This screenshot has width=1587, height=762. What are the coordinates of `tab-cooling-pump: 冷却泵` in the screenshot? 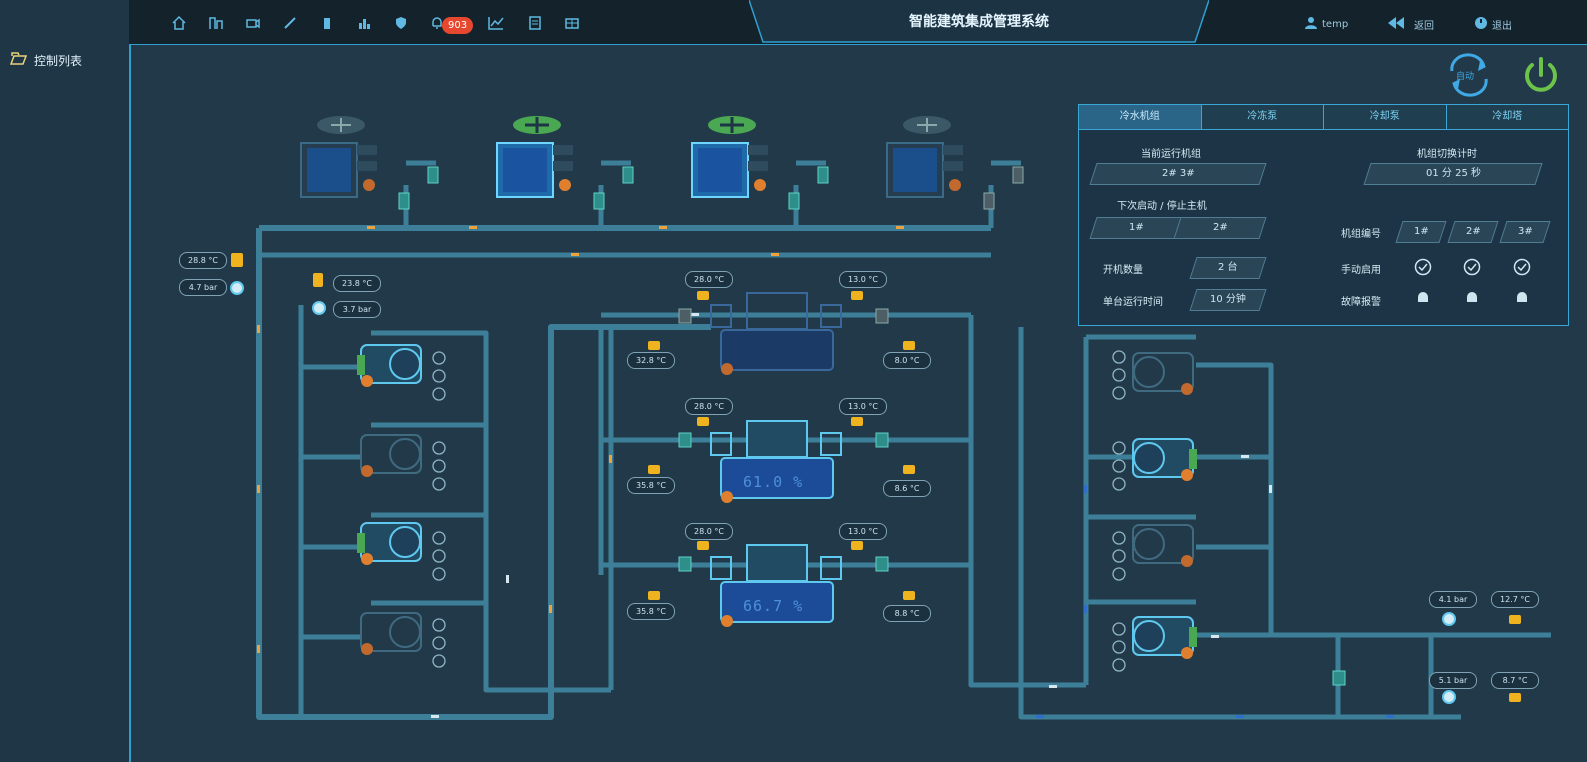 It's located at (1385, 117).